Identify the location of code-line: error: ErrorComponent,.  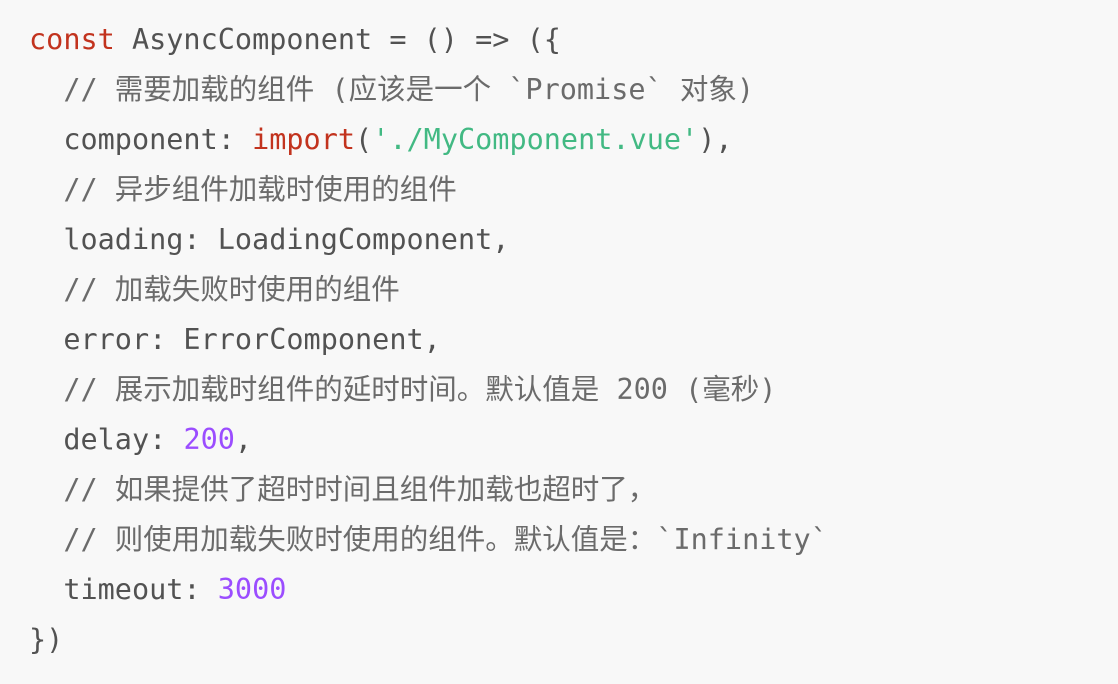
(428, 340).